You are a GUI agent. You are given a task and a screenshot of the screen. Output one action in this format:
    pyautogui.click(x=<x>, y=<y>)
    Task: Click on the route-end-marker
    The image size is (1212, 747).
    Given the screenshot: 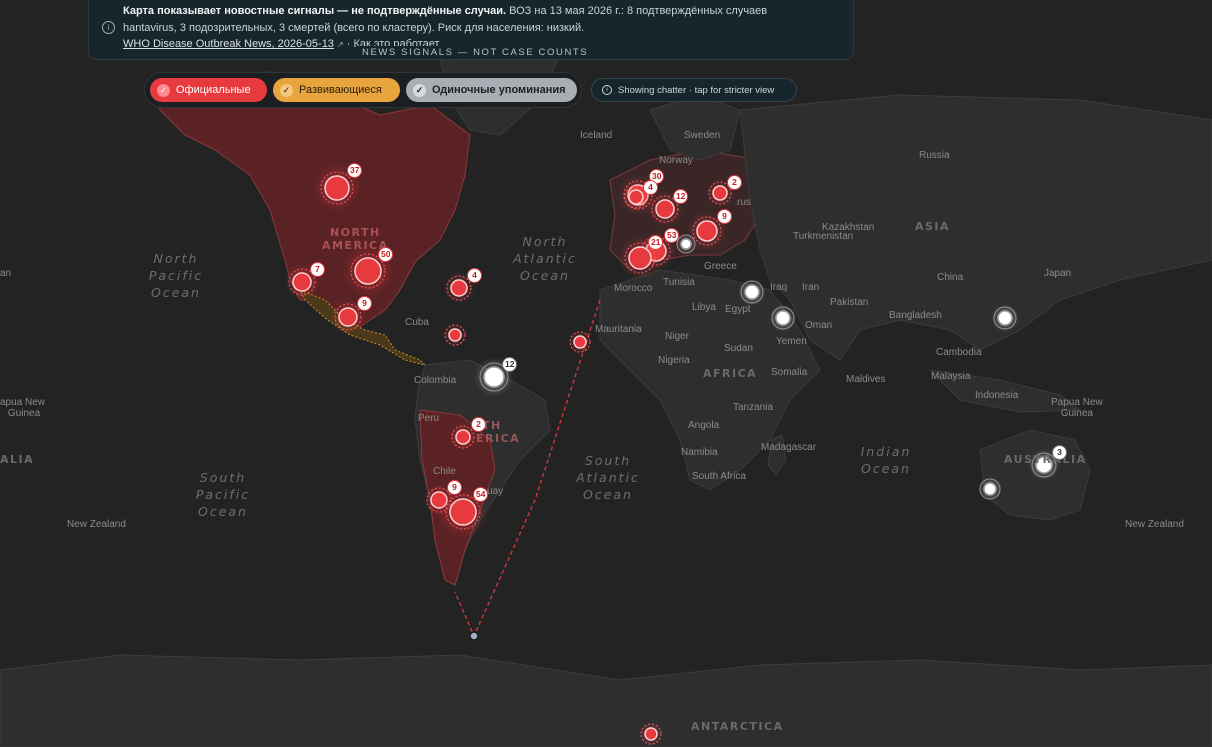 What is the action you would take?
    pyautogui.click(x=474, y=636)
    